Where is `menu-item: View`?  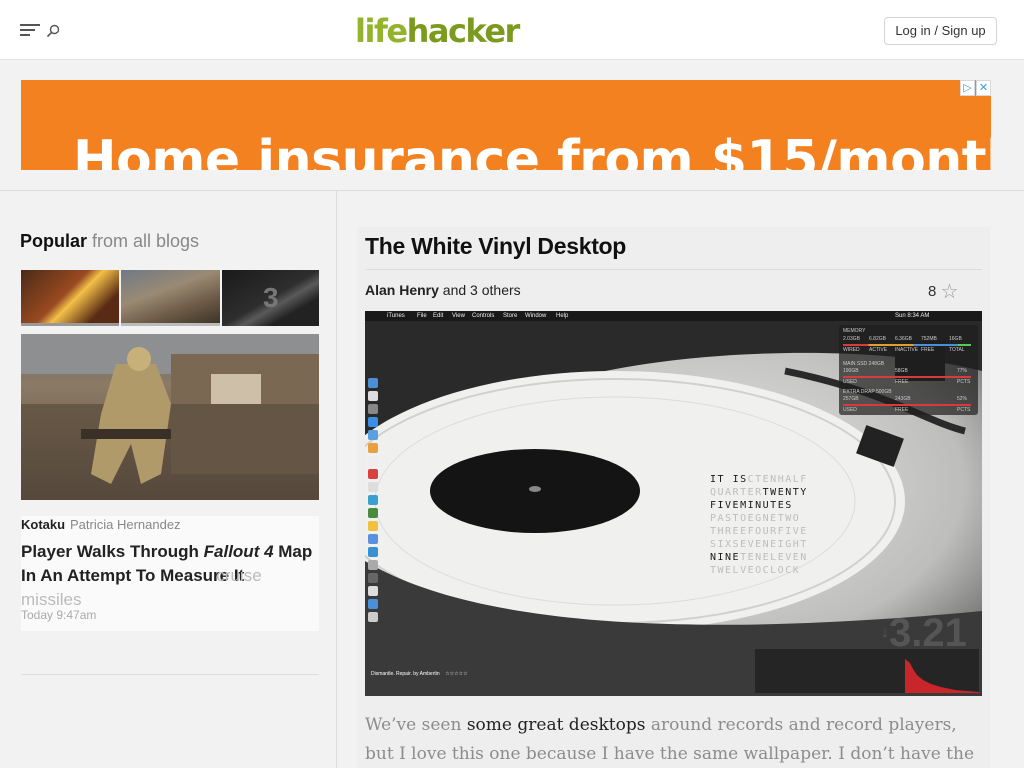 menu-item: View is located at coordinates (458, 316).